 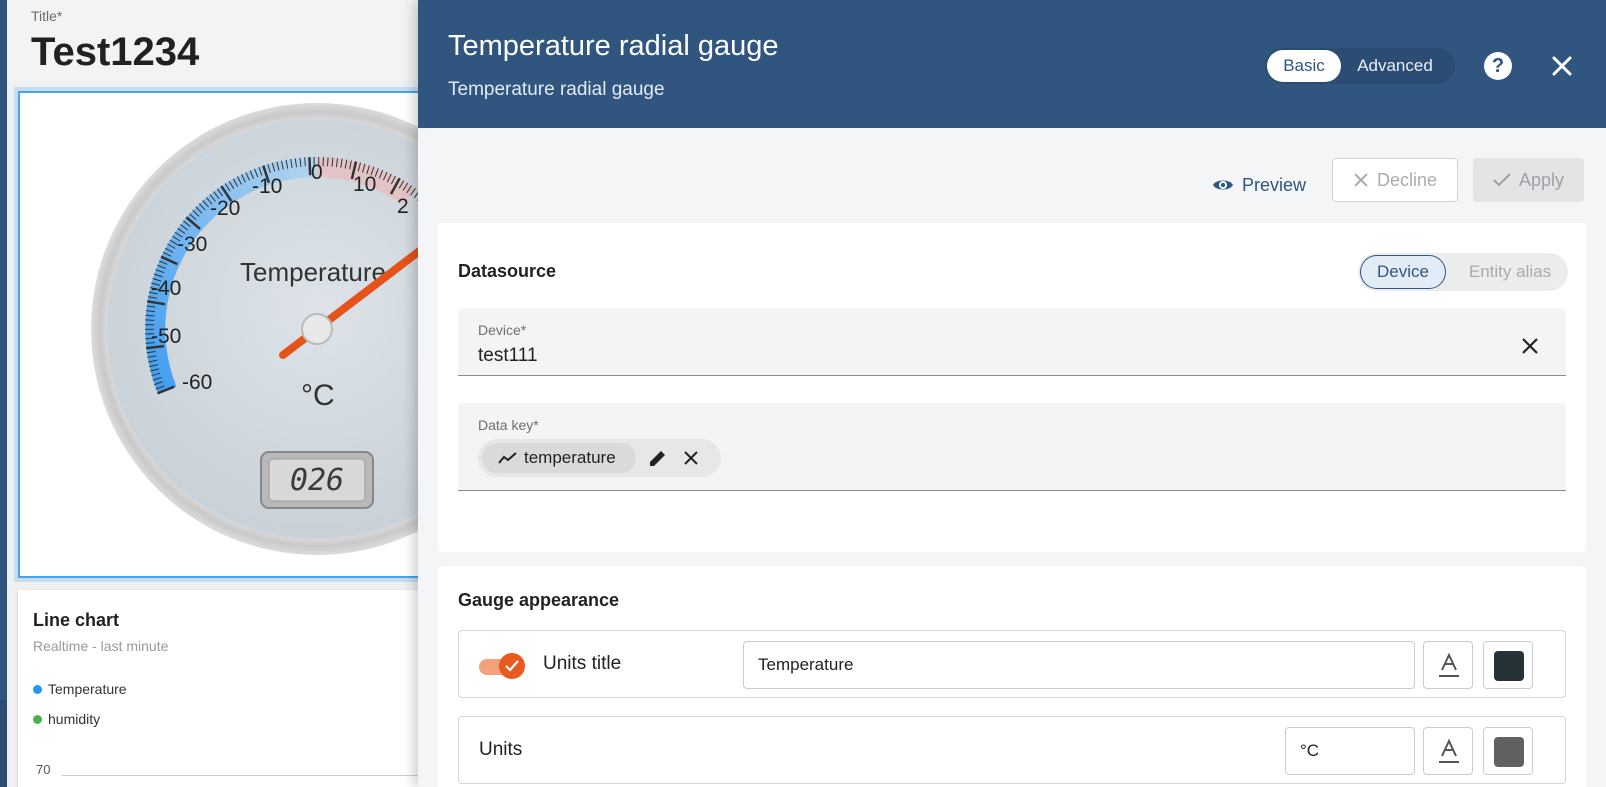 What do you see at coordinates (317, 329) in the screenshot?
I see `gauge-needle-hub` at bounding box center [317, 329].